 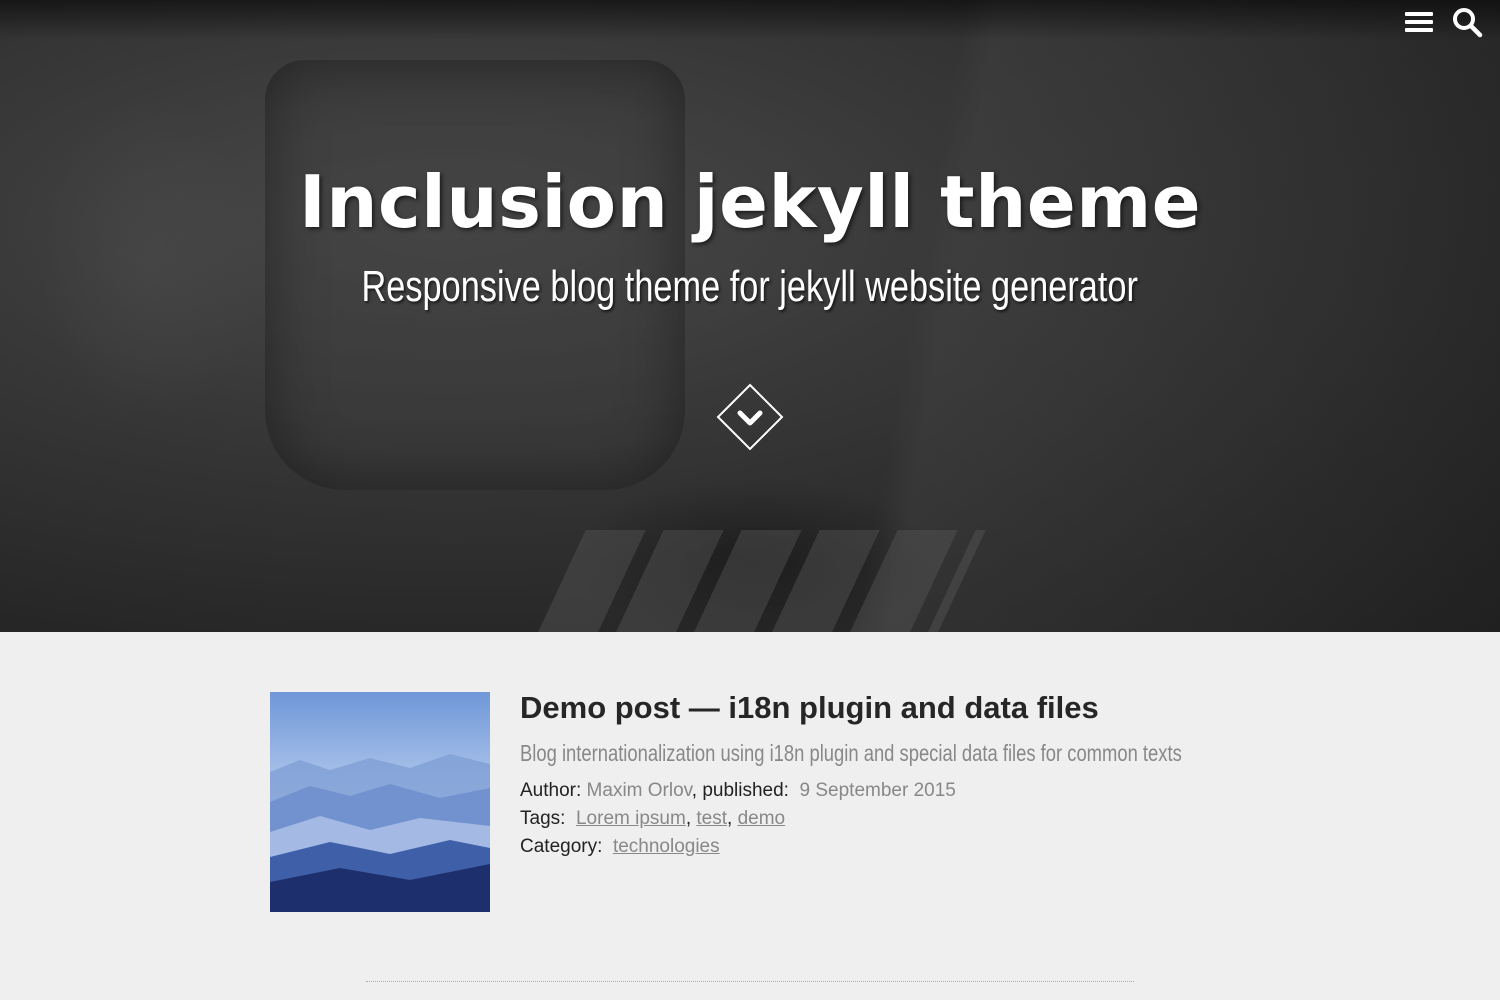 What do you see at coordinates (561, 846) in the screenshot?
I see `category-label: Category:` at bounding box center [561, 846].